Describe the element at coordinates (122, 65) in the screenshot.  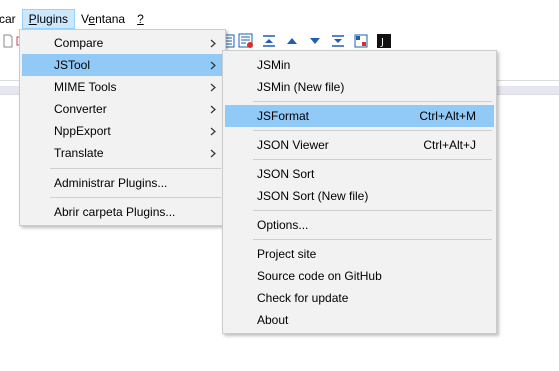
I see `menu-item-jstool: JSTool` at that location.